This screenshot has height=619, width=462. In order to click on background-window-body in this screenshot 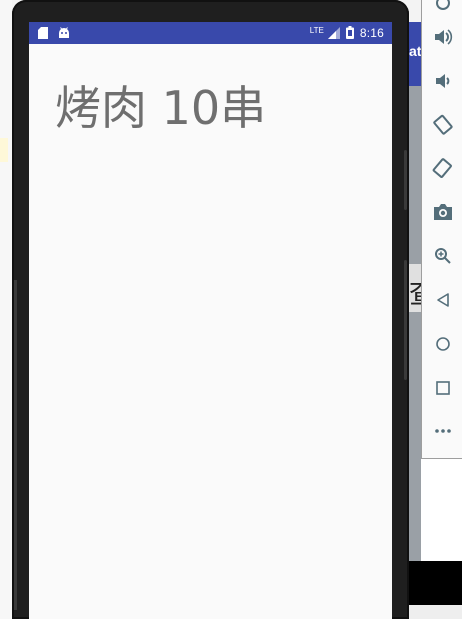, I will do `click(415, 323)`.